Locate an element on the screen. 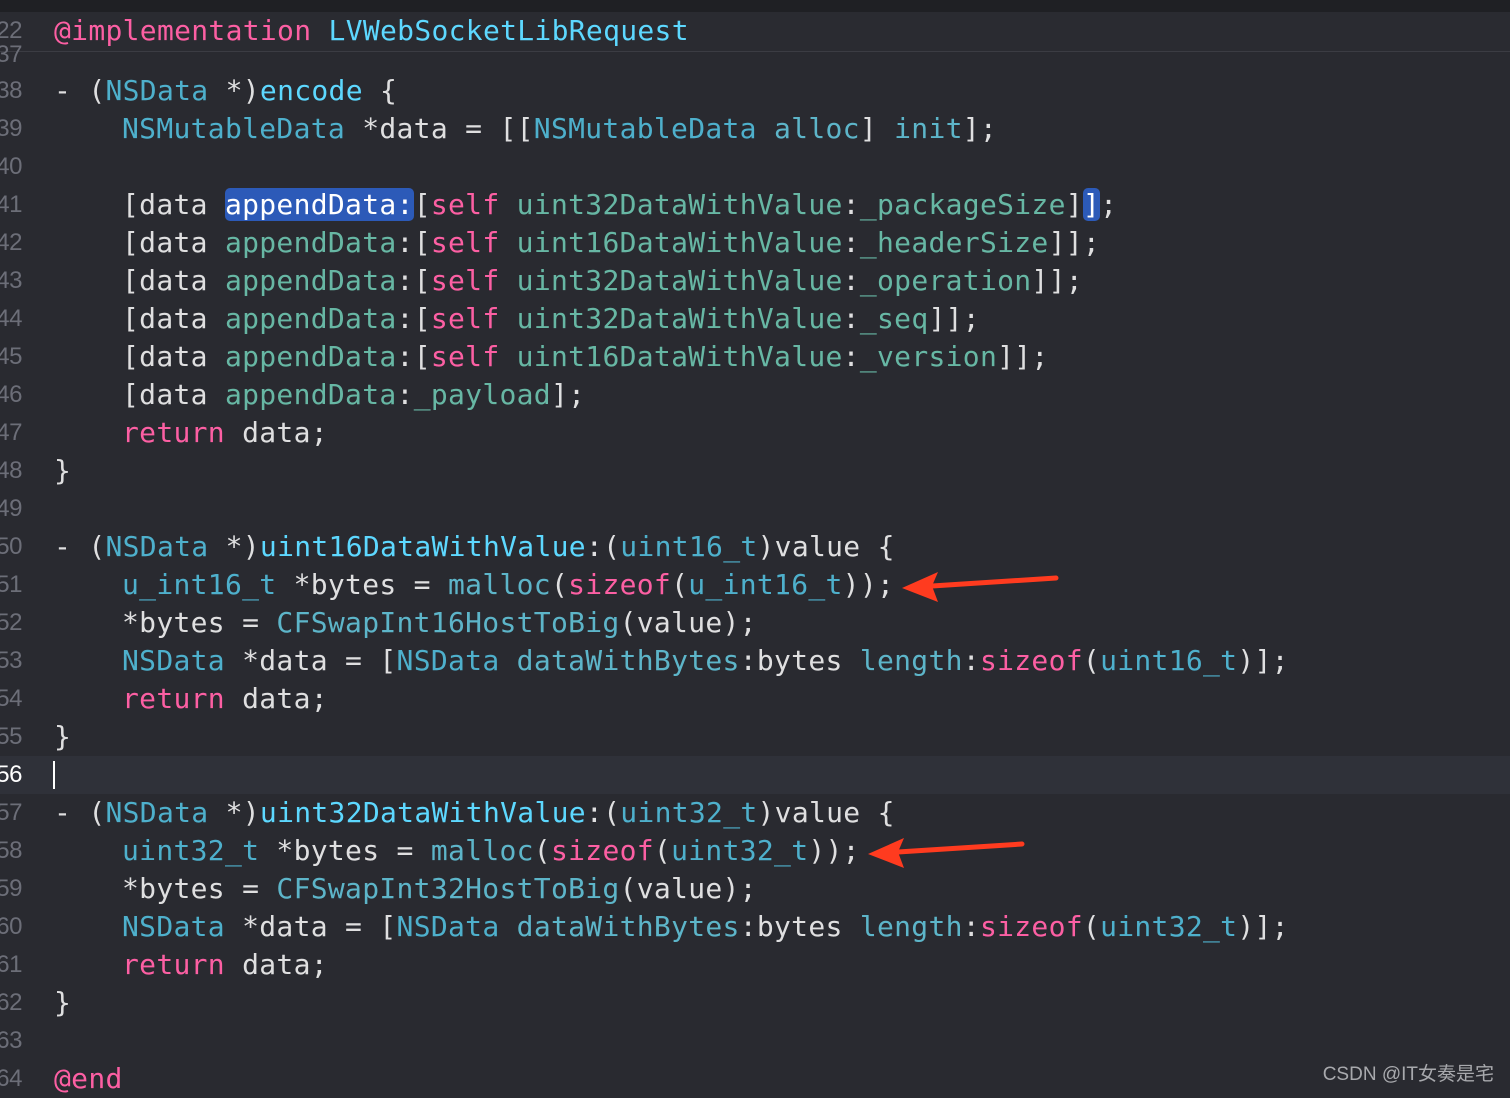 The image size is (1510, 1098). code-line: 52 *bytes = CFSwapInt16HostToBig(value); is located at coordinates (755, 623).